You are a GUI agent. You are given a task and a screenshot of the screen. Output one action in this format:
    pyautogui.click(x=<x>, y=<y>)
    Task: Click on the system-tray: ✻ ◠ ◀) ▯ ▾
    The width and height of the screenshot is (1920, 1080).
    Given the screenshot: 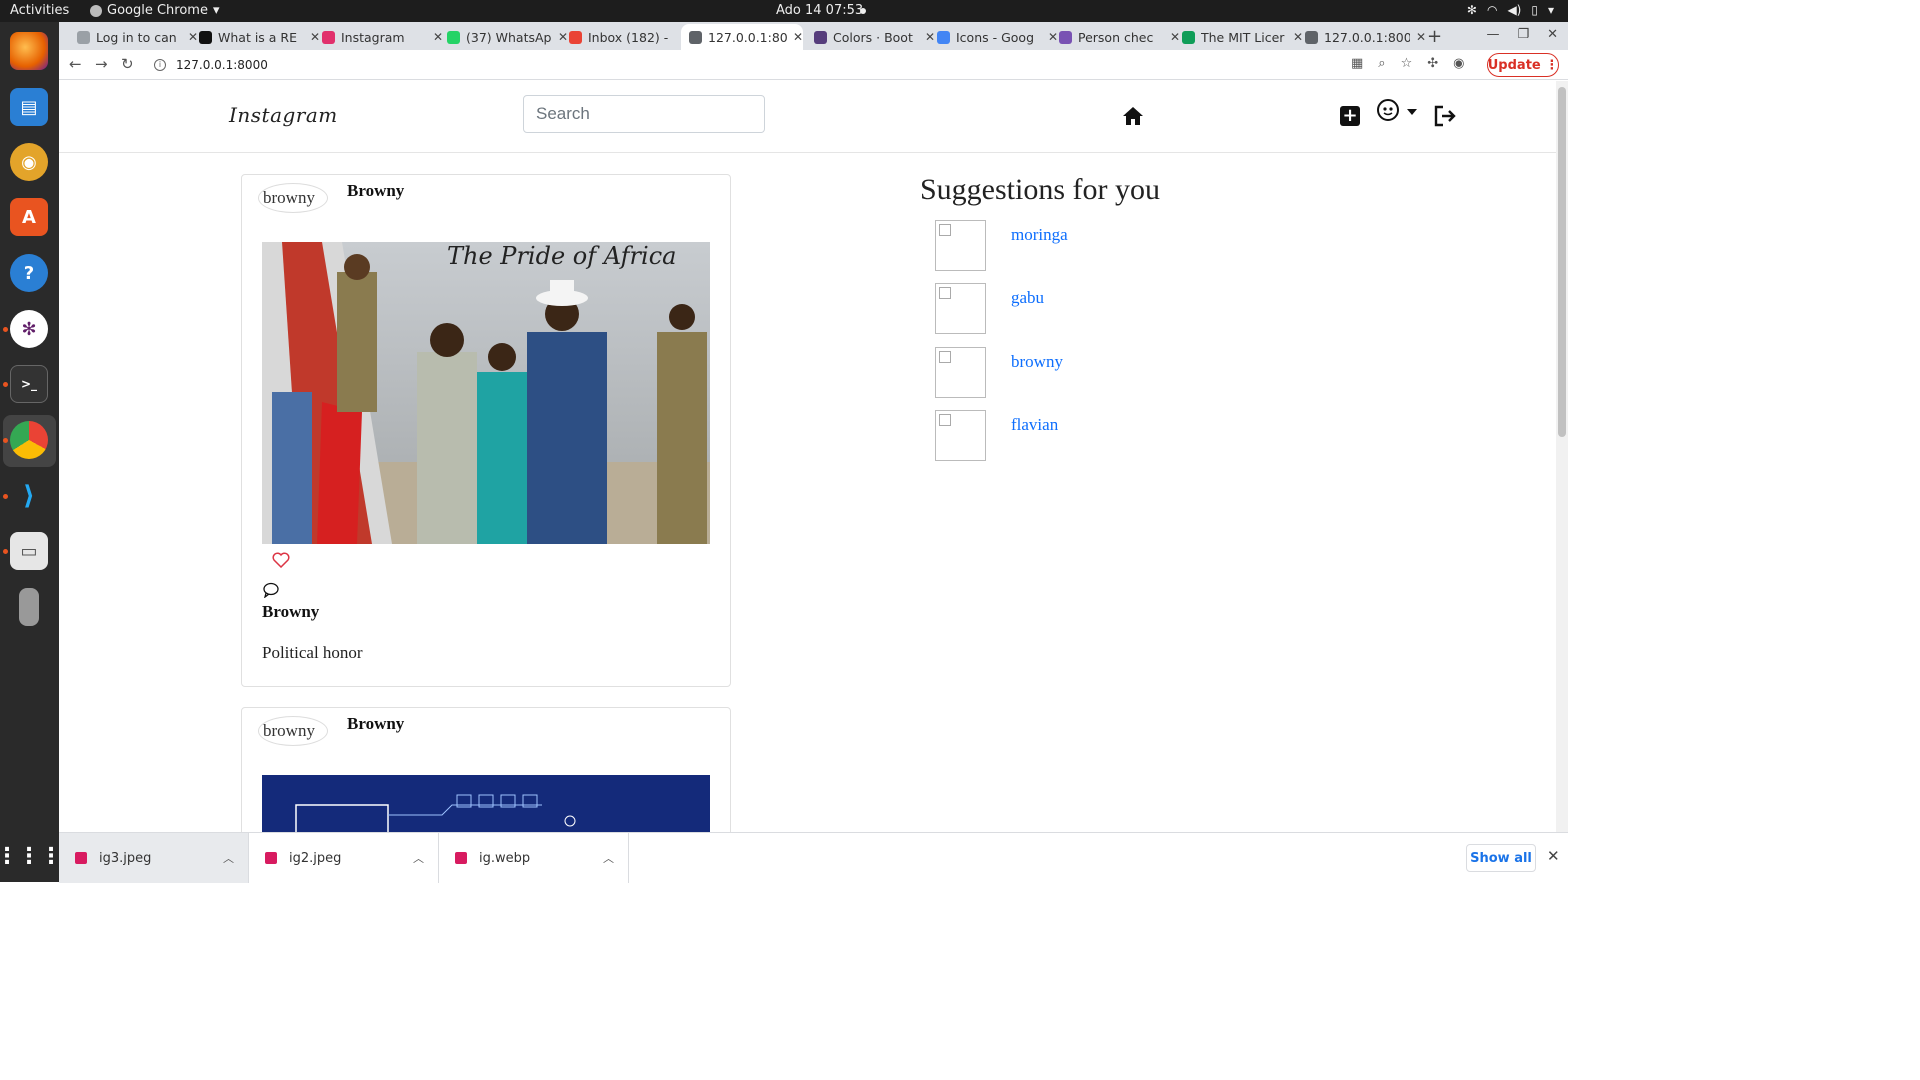 What is the action you would take?
    pyautogui.click(x=1510, y=10)
    